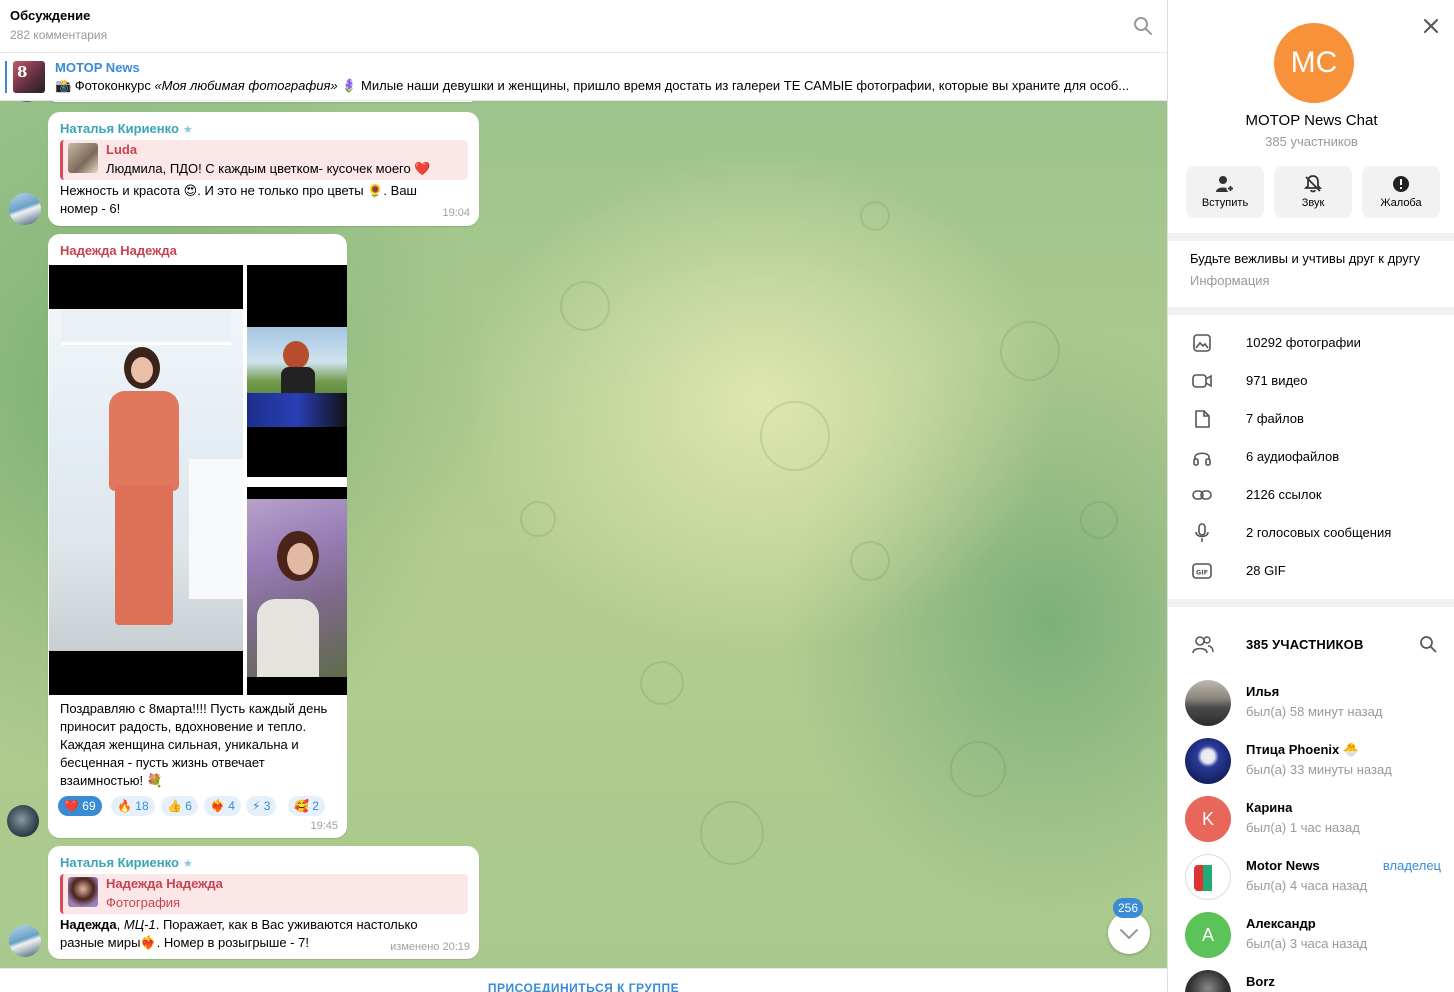  Describe the element at coordinates (1277, 380) in the screenshot. I see `media-label: 971 видео` at that location.